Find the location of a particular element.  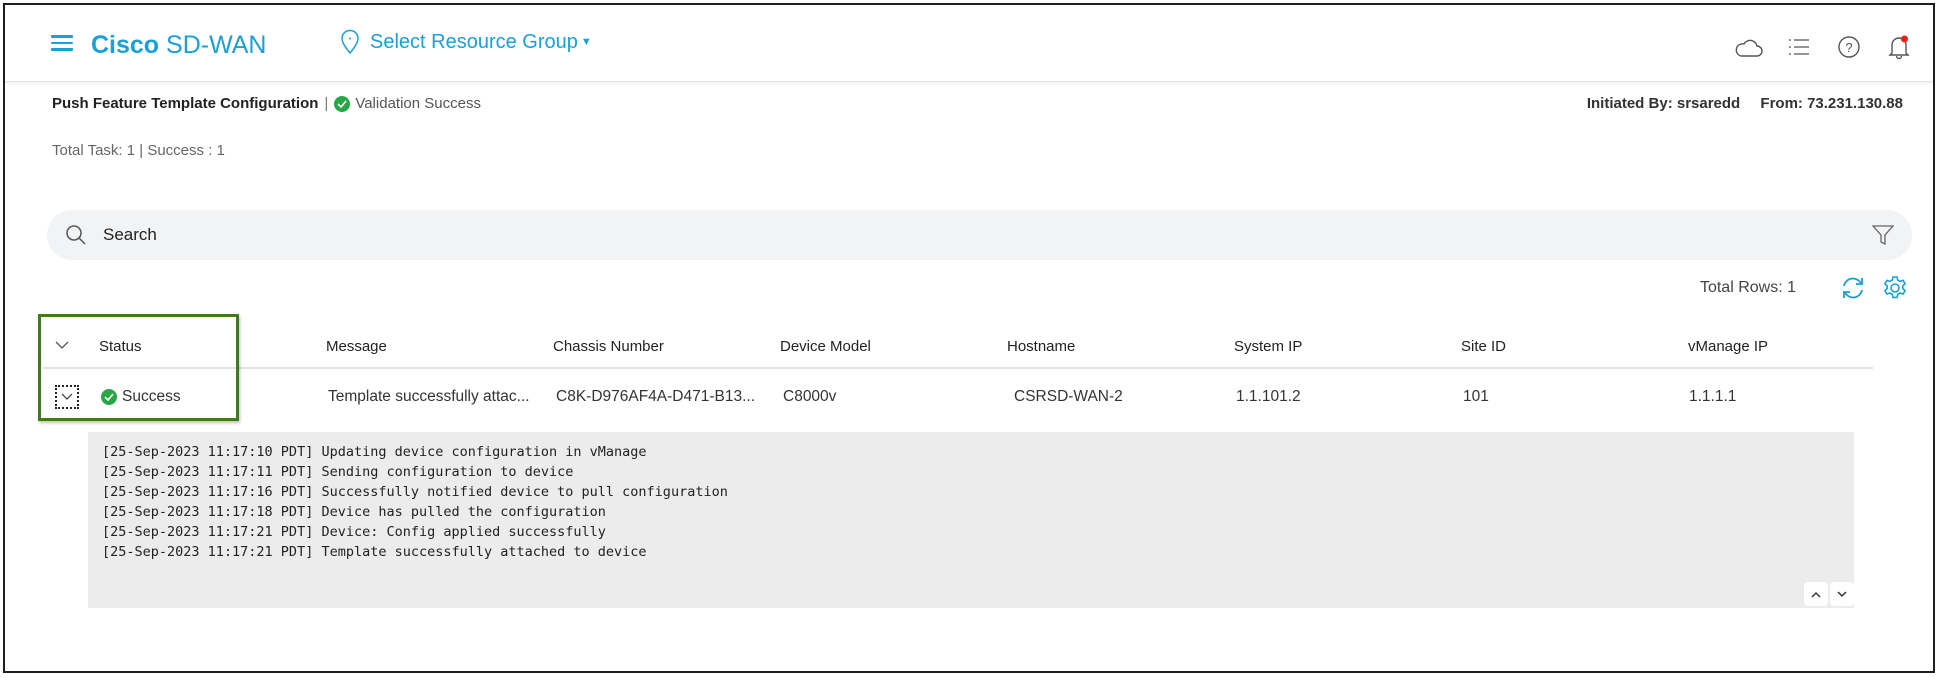

refresh-icon is located at coordinates (1853, 288).